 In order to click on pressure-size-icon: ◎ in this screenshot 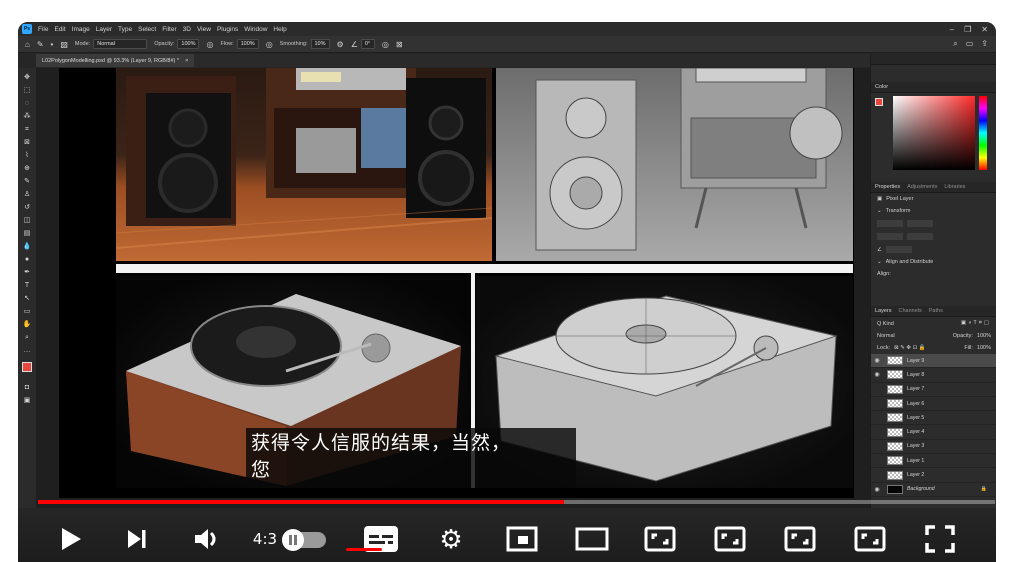, I will do `click(385, 44)`.